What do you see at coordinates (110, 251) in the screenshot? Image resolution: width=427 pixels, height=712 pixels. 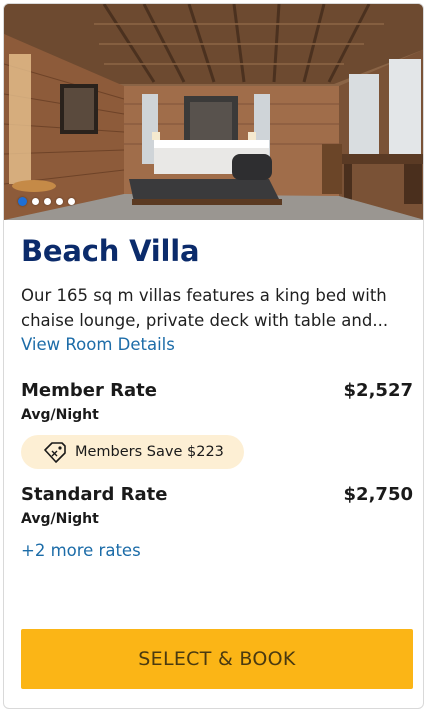 I see `room-title: Beach Villa` at bounding box center [110, 251].